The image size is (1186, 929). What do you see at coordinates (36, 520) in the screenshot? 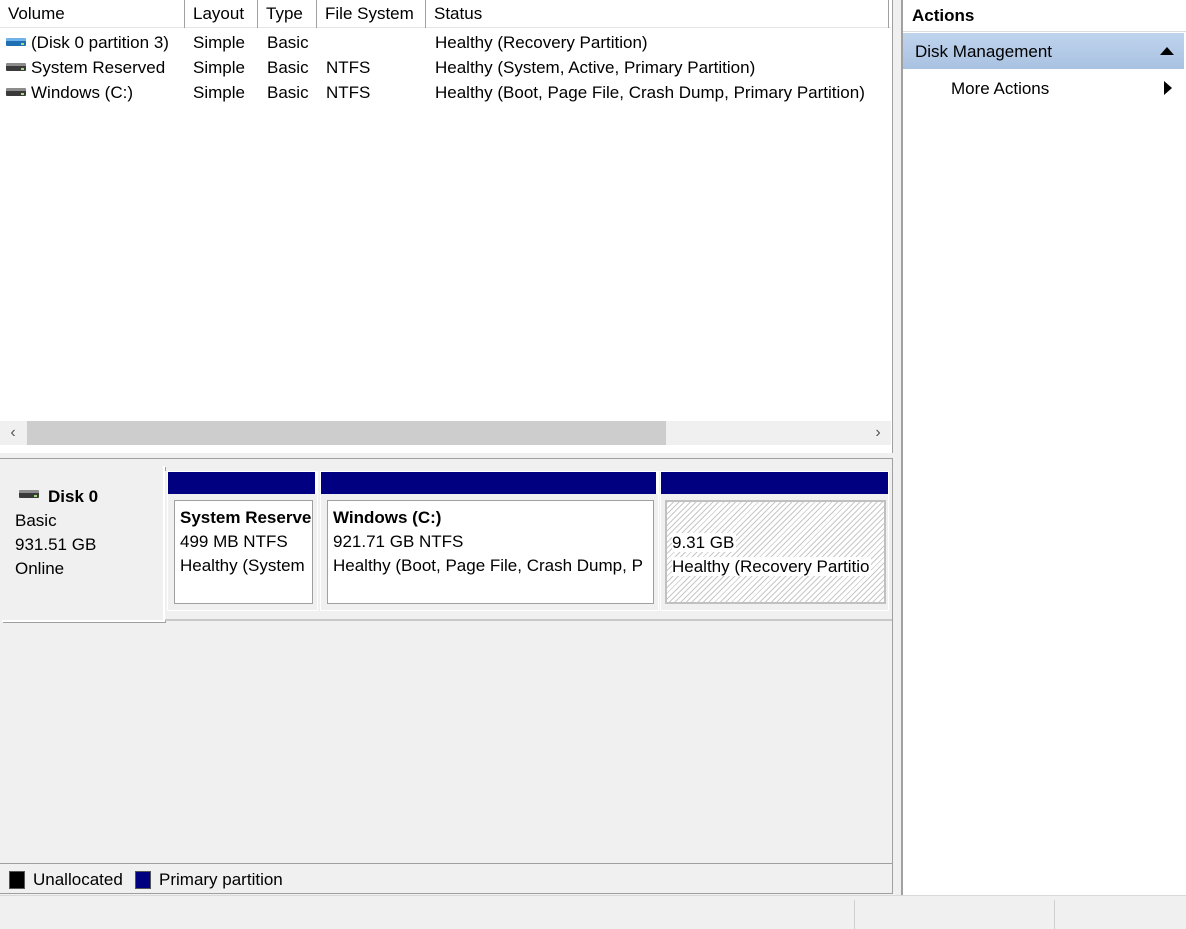
I see `disk-type: Basic` at bounding box center [36, 520].